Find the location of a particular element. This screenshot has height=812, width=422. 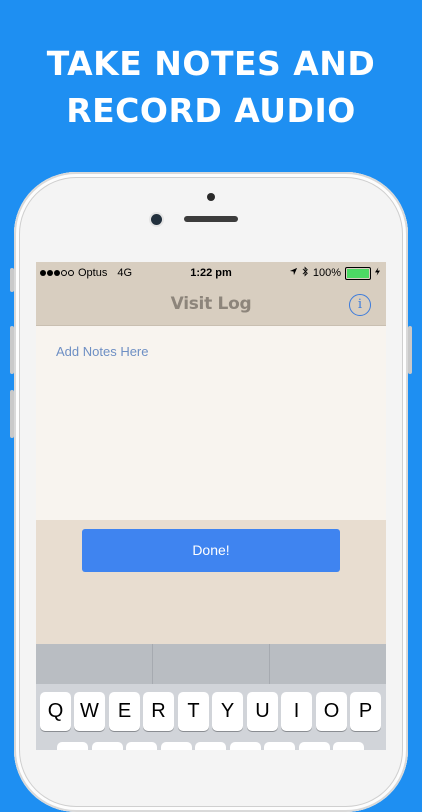

phone-side-button is located at coordinates (12, 280).